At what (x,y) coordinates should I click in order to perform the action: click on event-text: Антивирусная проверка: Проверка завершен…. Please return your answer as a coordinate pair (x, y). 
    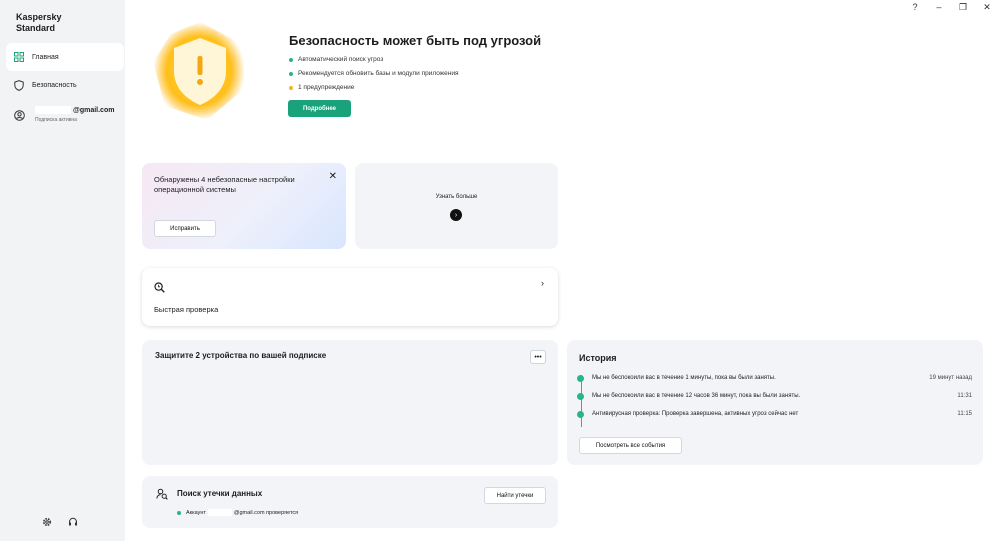
    Looking at the image, I should click on (695, 414).